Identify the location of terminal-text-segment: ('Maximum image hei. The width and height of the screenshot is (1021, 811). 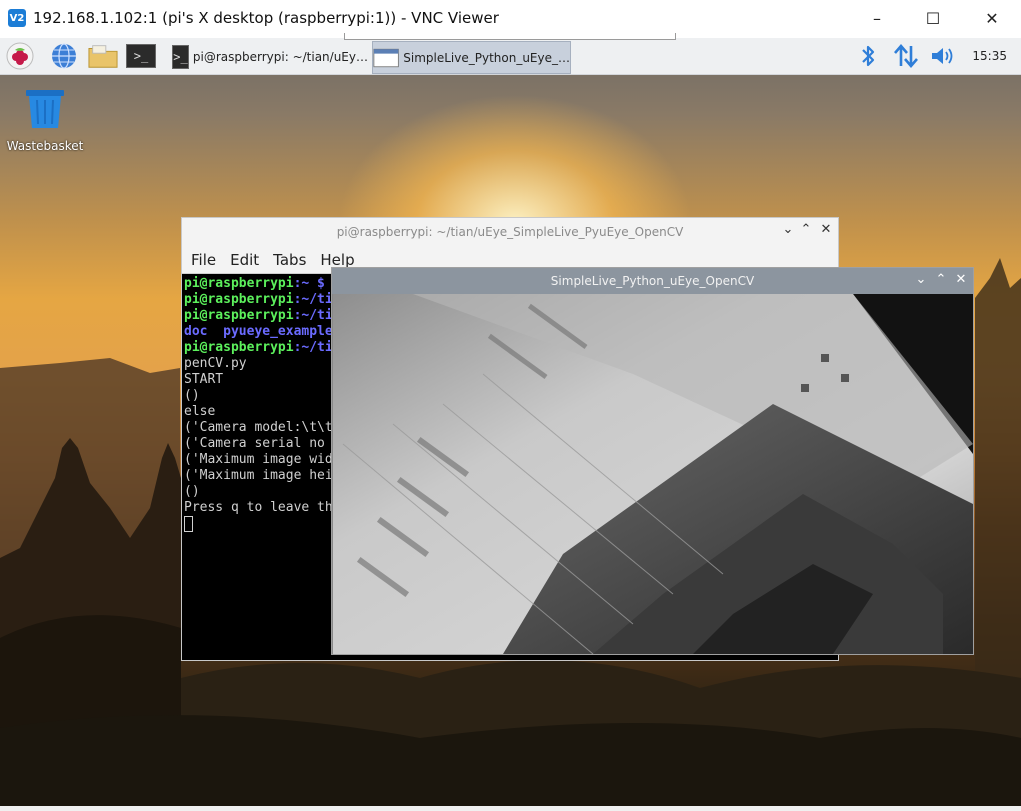
(258, 475).